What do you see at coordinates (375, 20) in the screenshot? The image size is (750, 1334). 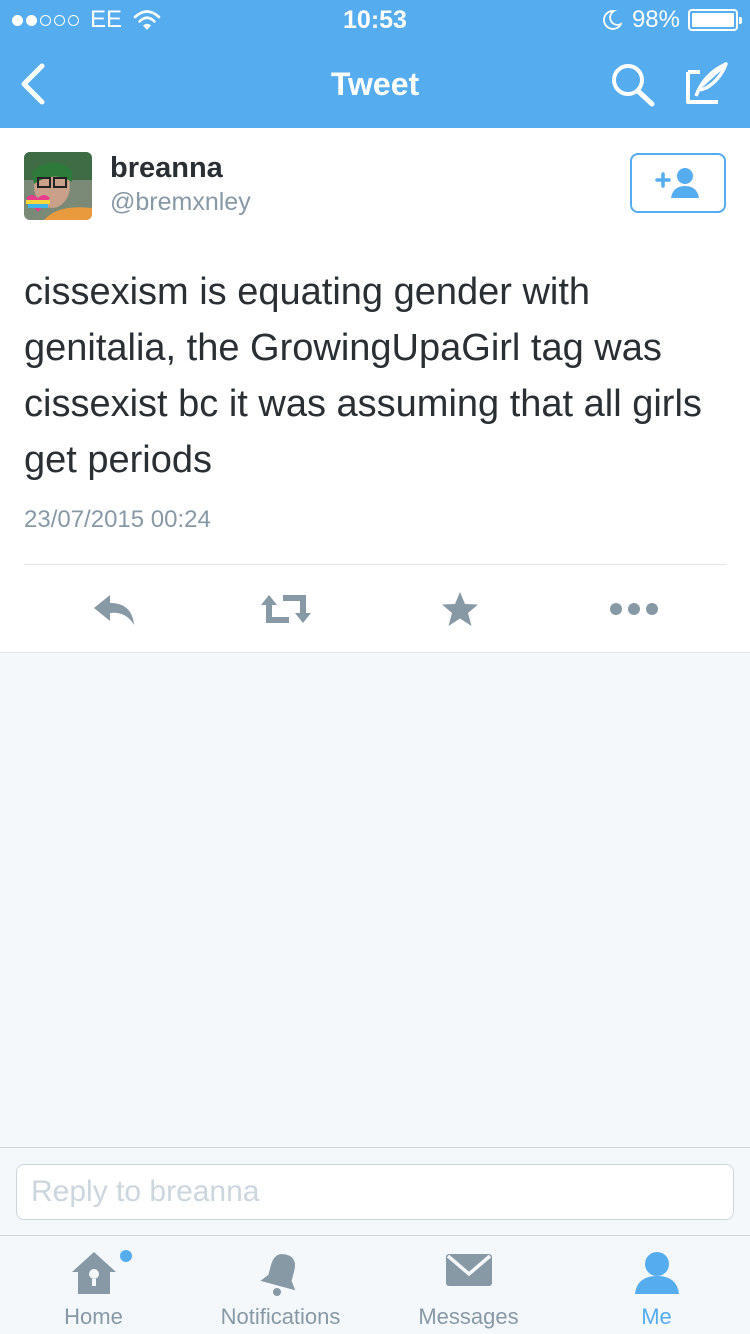 I see `status-bar: EE 10:53 98%` at bounding box center [375, 20].